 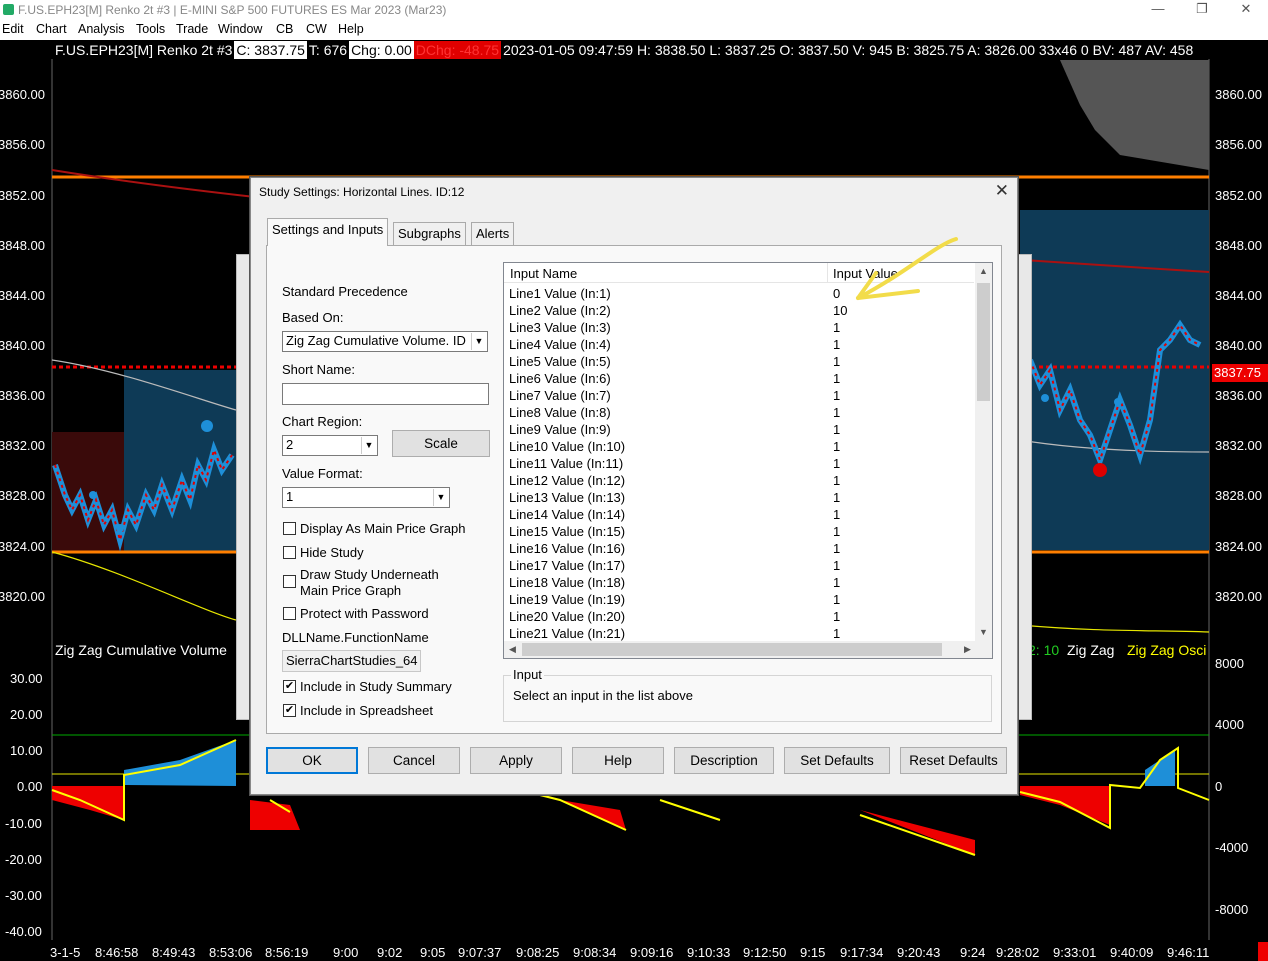 I want to click on tab-subgraphs: Subgraphs, so click(x=429, y=234).